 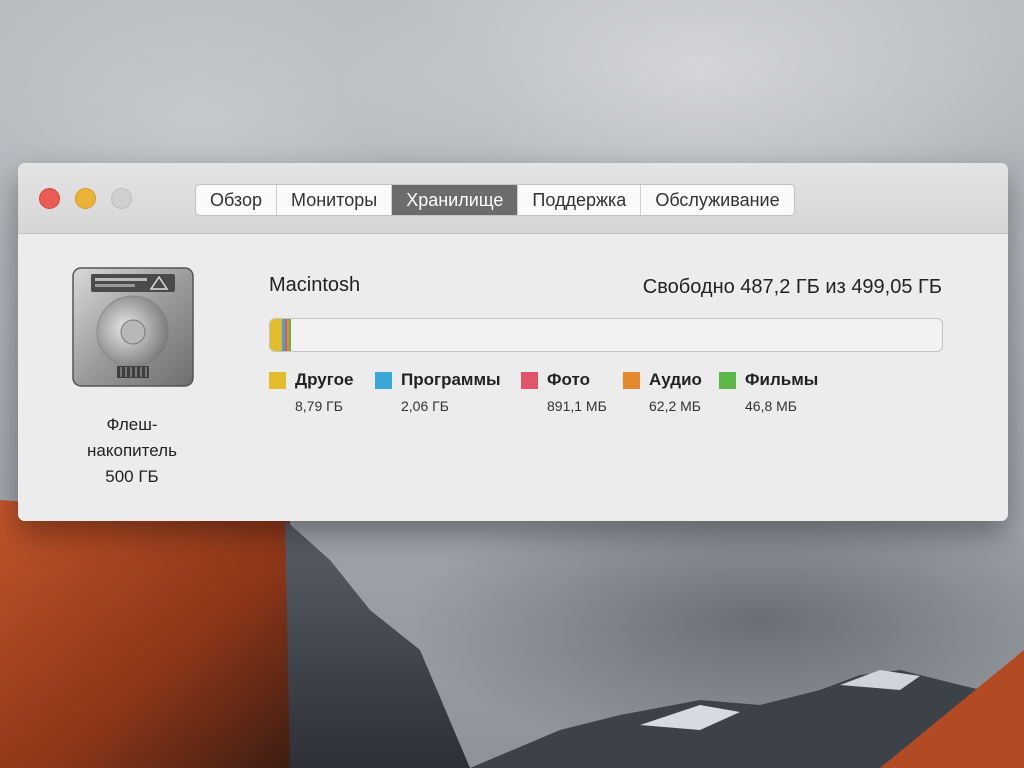 I want to click on disk-label-line1: Флеш-, so click(x=132, y=424).